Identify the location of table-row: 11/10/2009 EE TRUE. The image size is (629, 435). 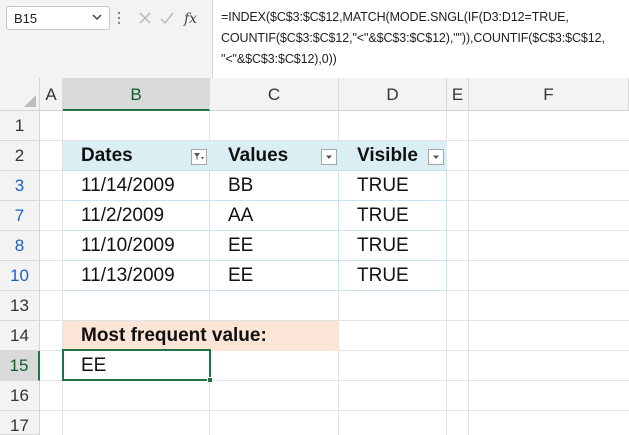
(255, 246).